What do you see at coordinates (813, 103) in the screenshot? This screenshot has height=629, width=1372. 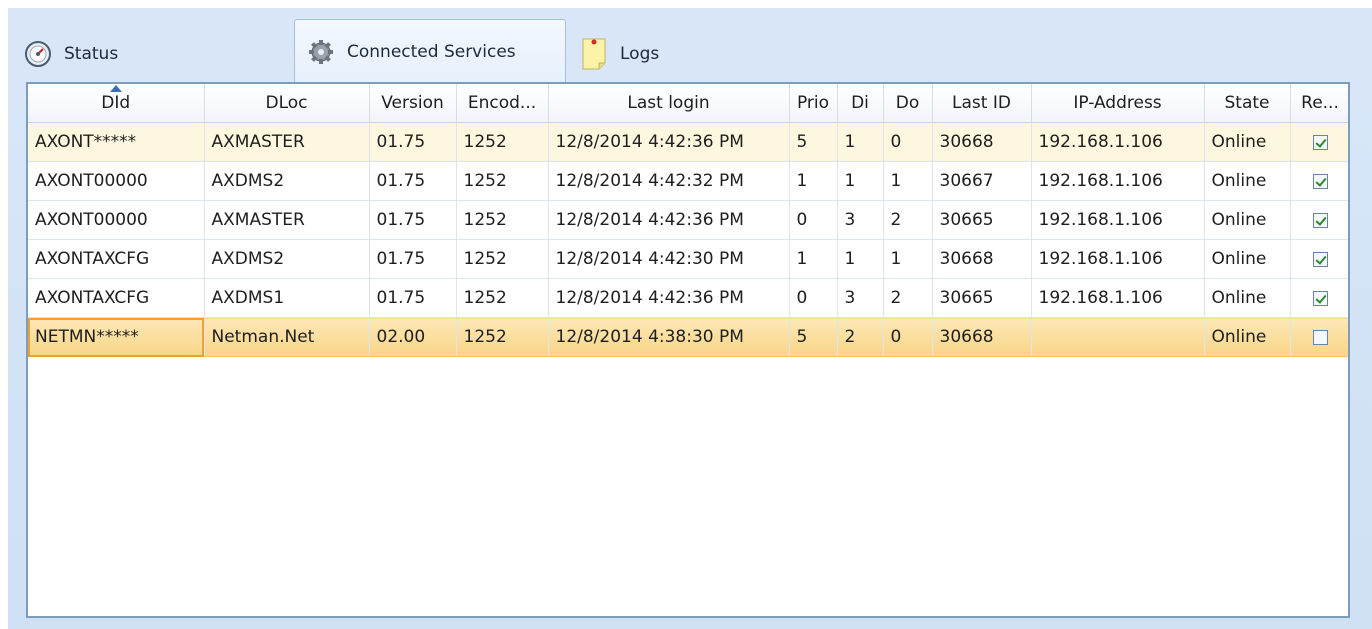 I see `column-header-prio: Prio` at bounding box center [813, 103].